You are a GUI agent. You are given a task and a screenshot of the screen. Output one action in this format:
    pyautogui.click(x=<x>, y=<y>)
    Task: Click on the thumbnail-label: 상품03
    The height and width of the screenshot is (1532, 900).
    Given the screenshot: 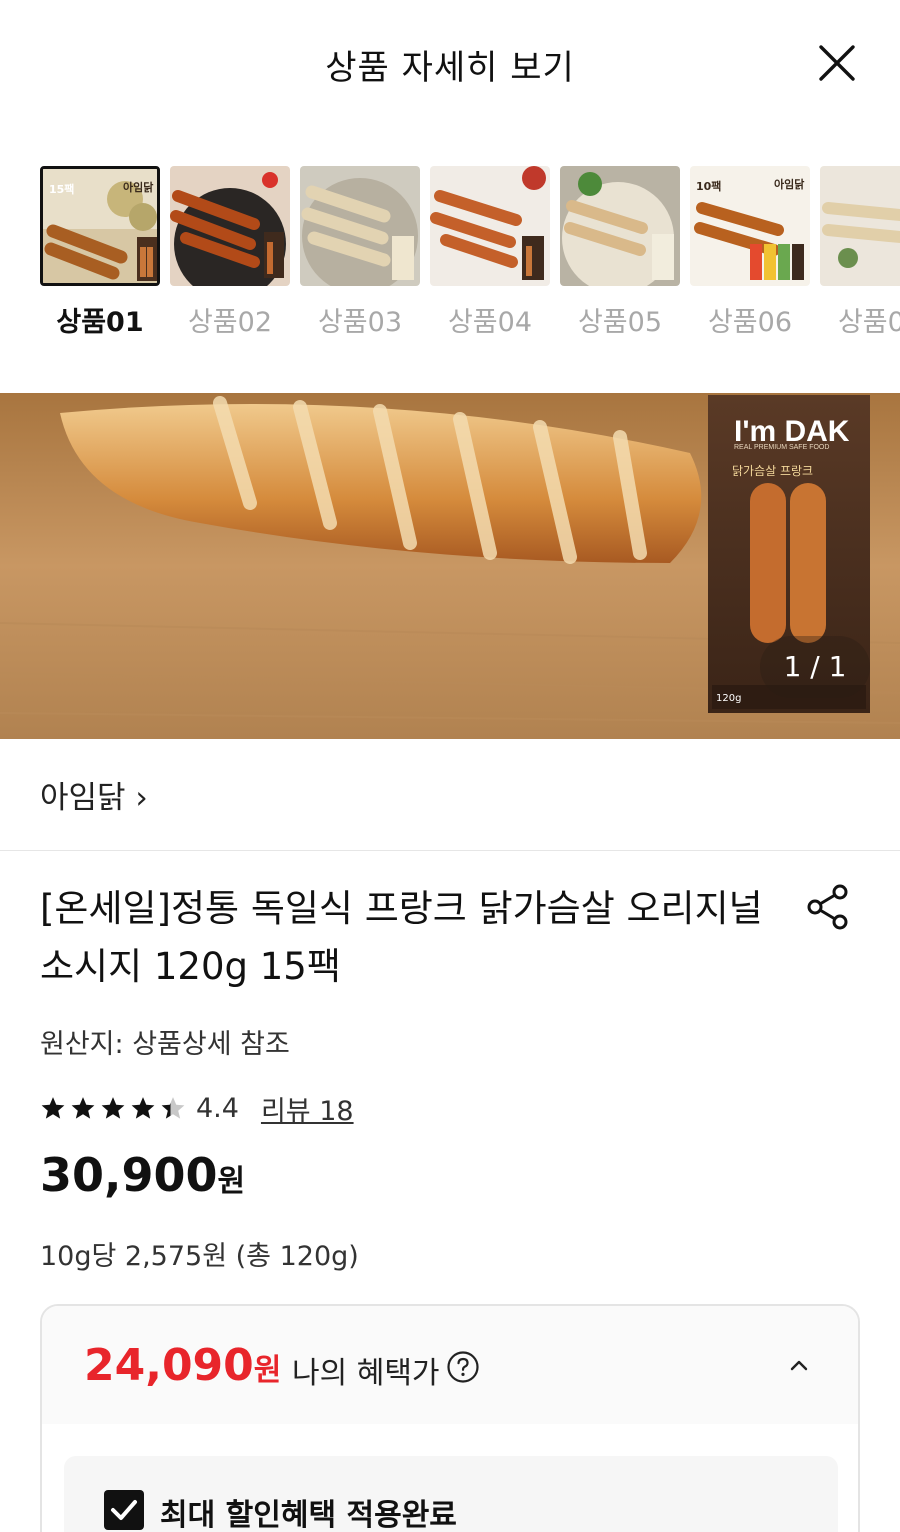 What is the action you would take?
    pyautogui.click(x=360, y=319)
    